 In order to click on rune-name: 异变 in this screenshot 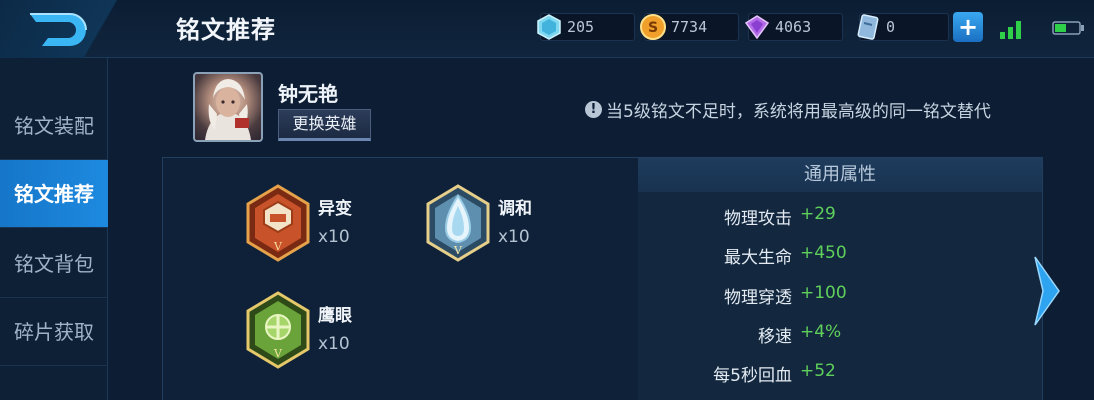, I will do `click(335, 209)`.